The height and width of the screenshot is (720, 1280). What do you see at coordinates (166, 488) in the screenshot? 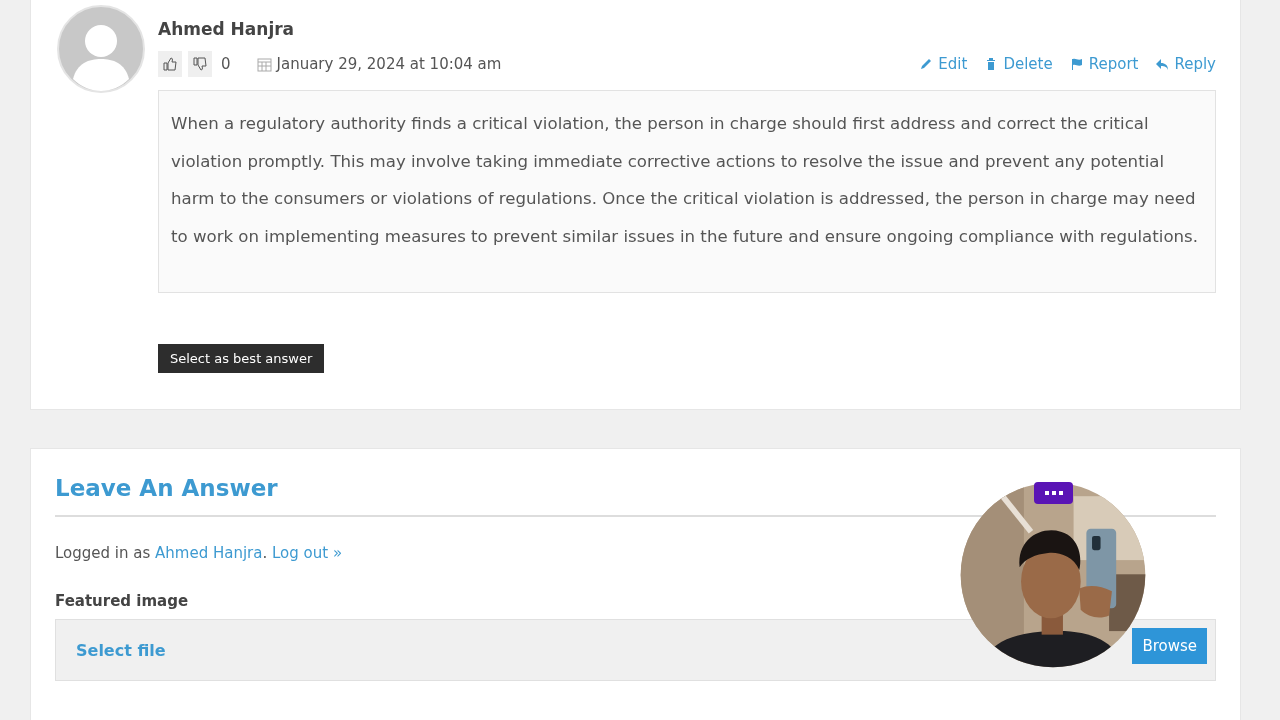
I see `form-title: Leave An Answer` at bounding box center [166, 488].